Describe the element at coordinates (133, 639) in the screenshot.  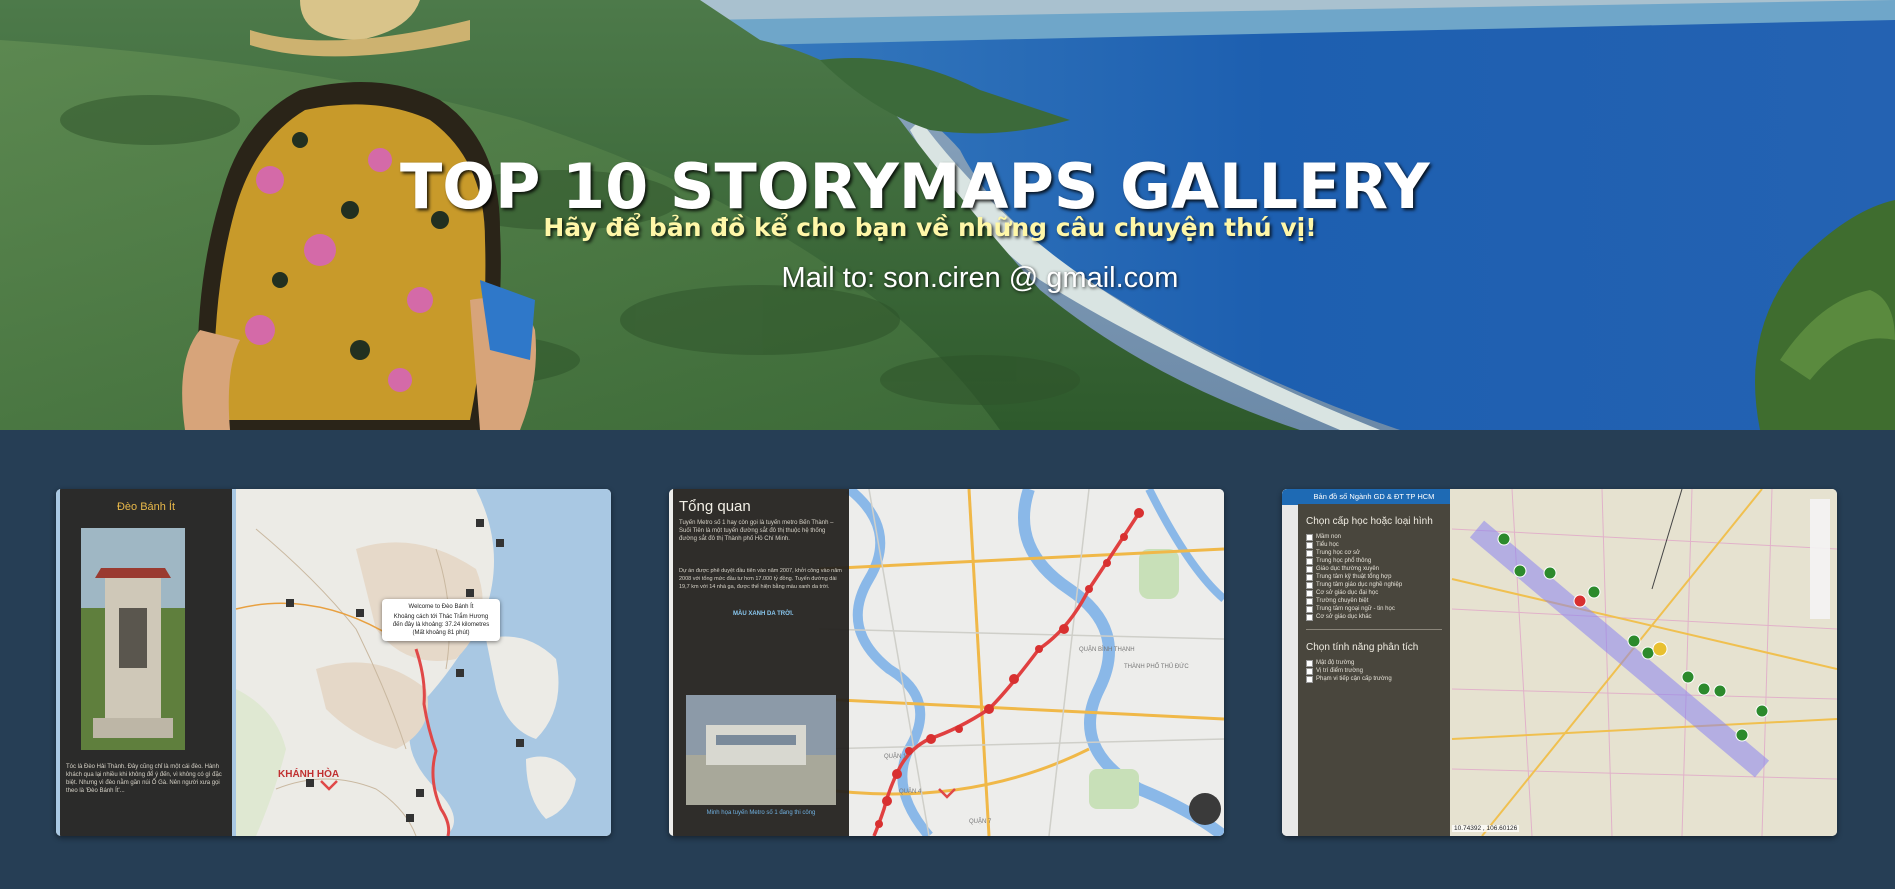
I see `monument-photo` at that location.